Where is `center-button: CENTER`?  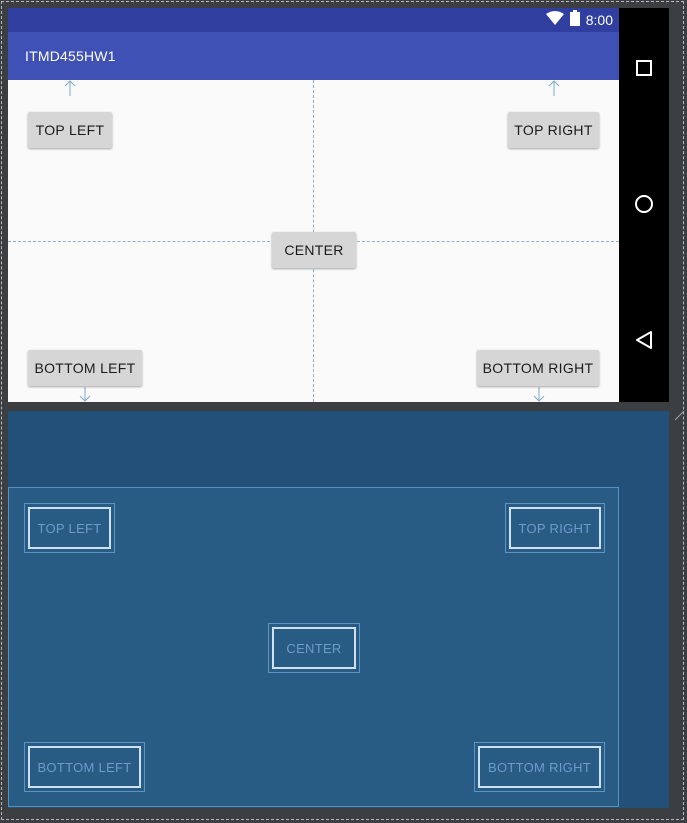
center-button: CENTER is located at coordinates (314, 250).